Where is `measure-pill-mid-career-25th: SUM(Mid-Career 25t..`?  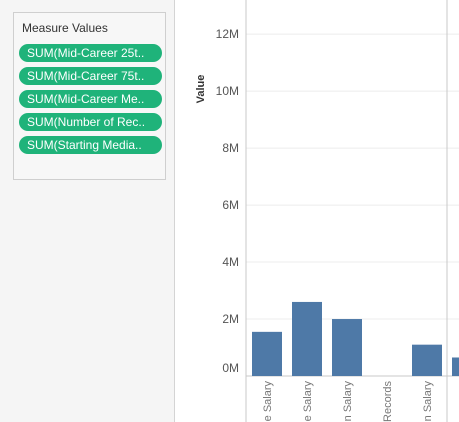 measure-pill-mid-career-25th: SUM(Mid-Career 25t.. is located at coordinates (90, 53).